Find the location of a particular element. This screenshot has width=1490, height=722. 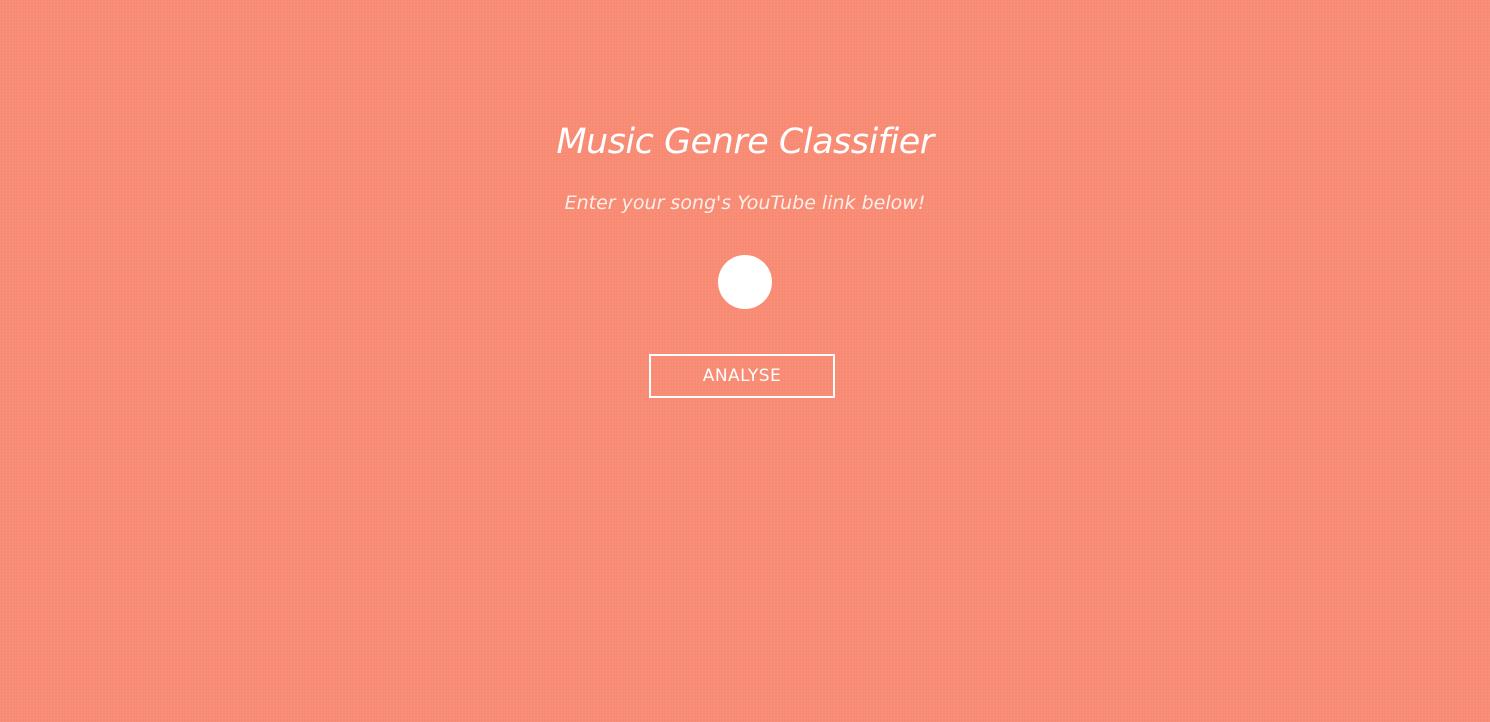

page-subtitle: Enter your song's YouTube link below! is located at coordinates (745, 203).